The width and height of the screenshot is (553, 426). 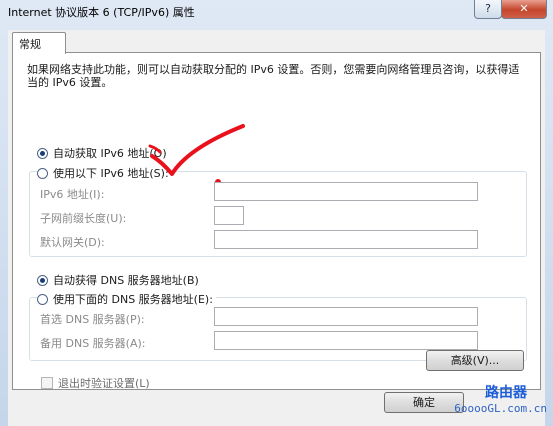 I want to click on default-gateway-label: 默认网关(D):, so click(x=72, y=242).